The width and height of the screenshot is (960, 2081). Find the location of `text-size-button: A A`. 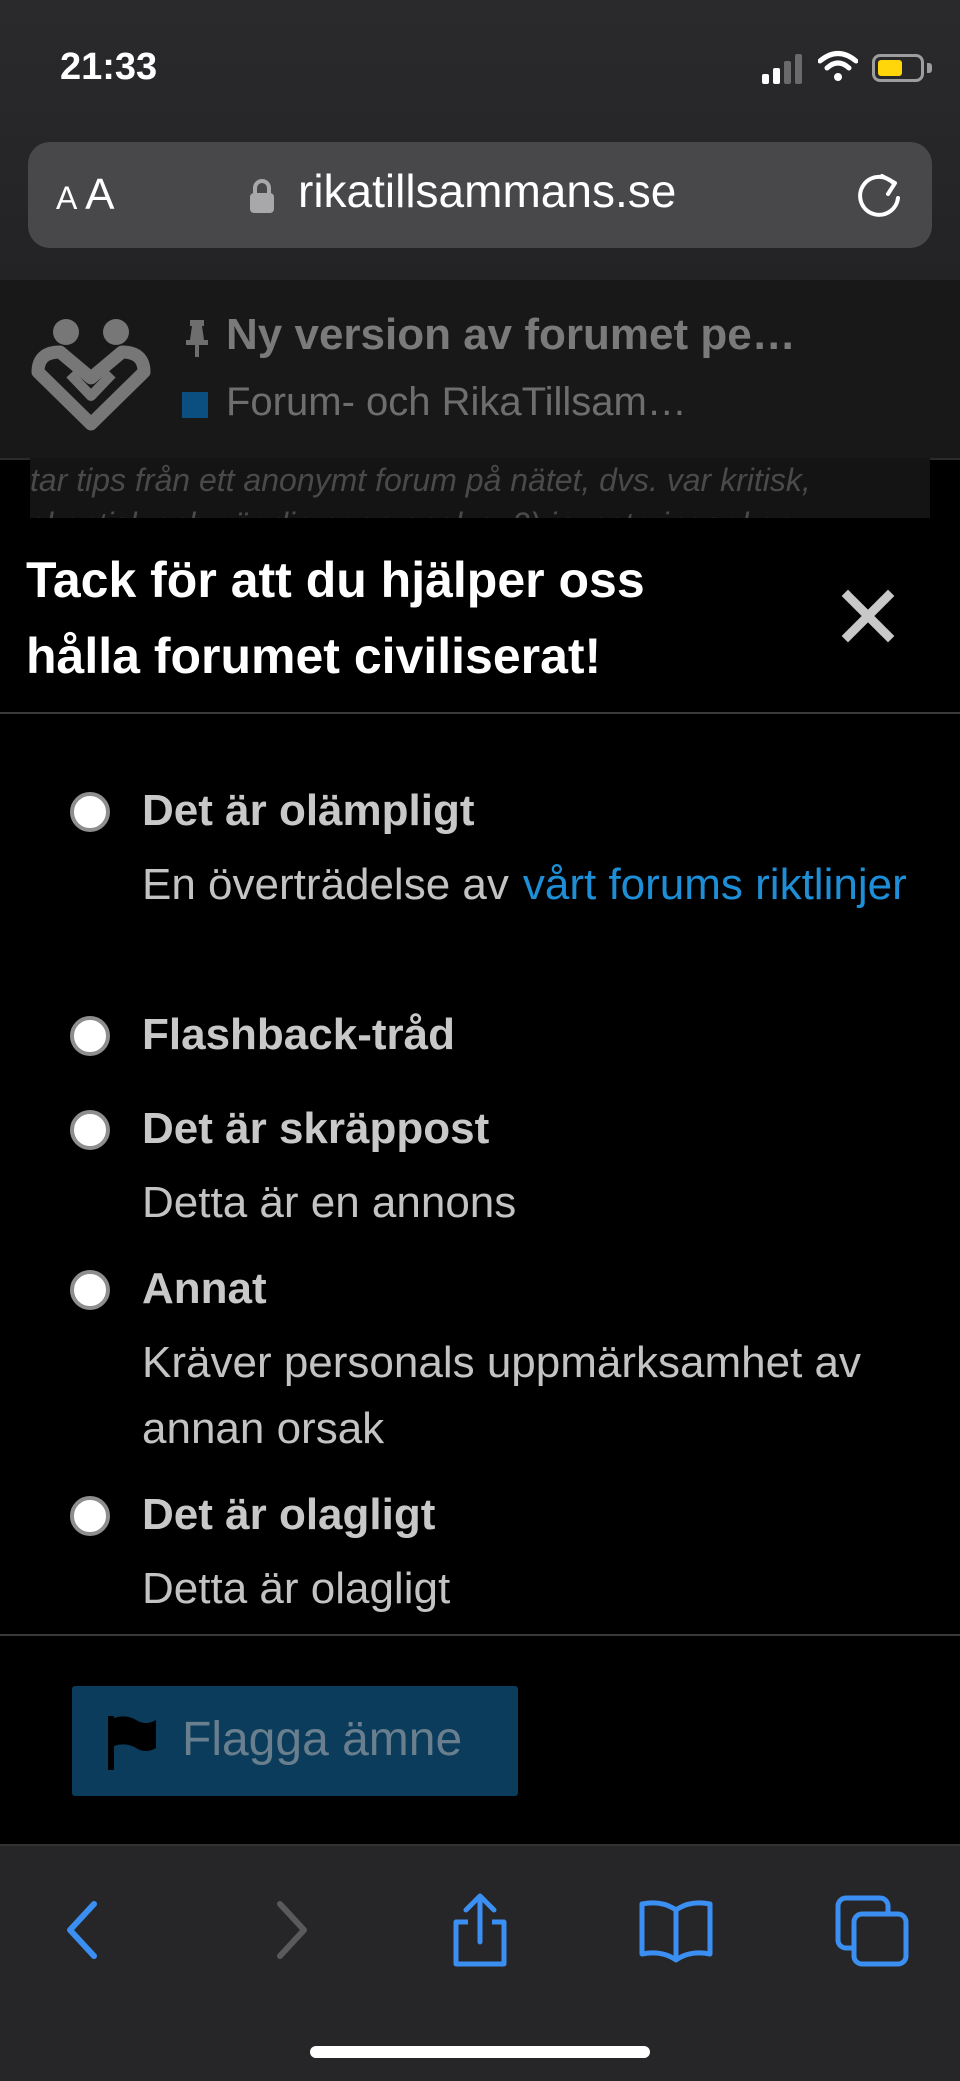

text-size-button: A A is located at coordinates (85, 195).